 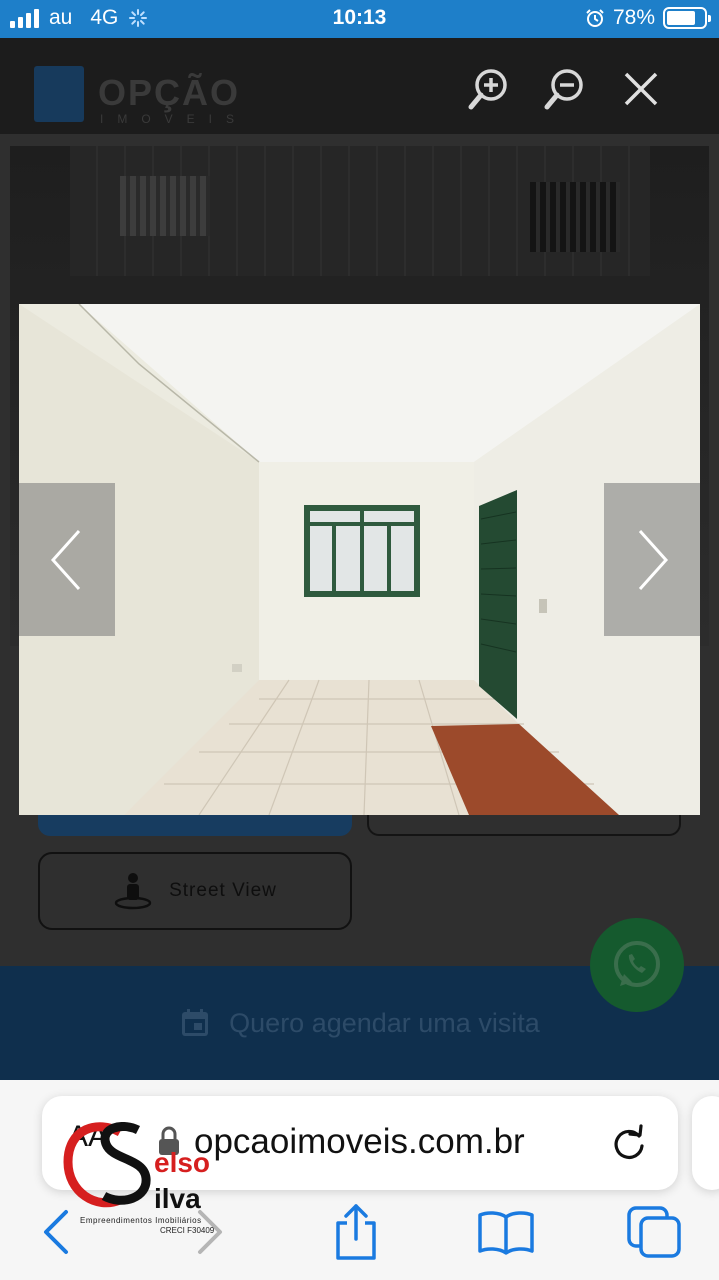 I want to click on watermark-subtitle: Empreendimentos Imobiliários, so click(x=141, y=1220).